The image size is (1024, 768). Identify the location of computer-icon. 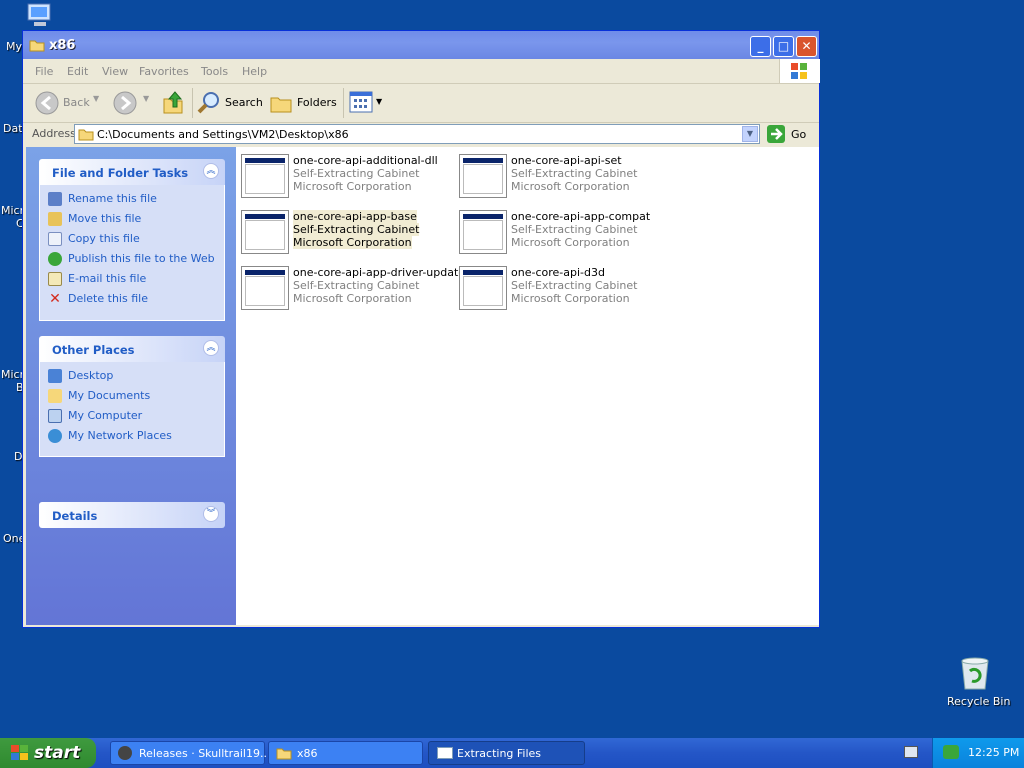
(39, 14).